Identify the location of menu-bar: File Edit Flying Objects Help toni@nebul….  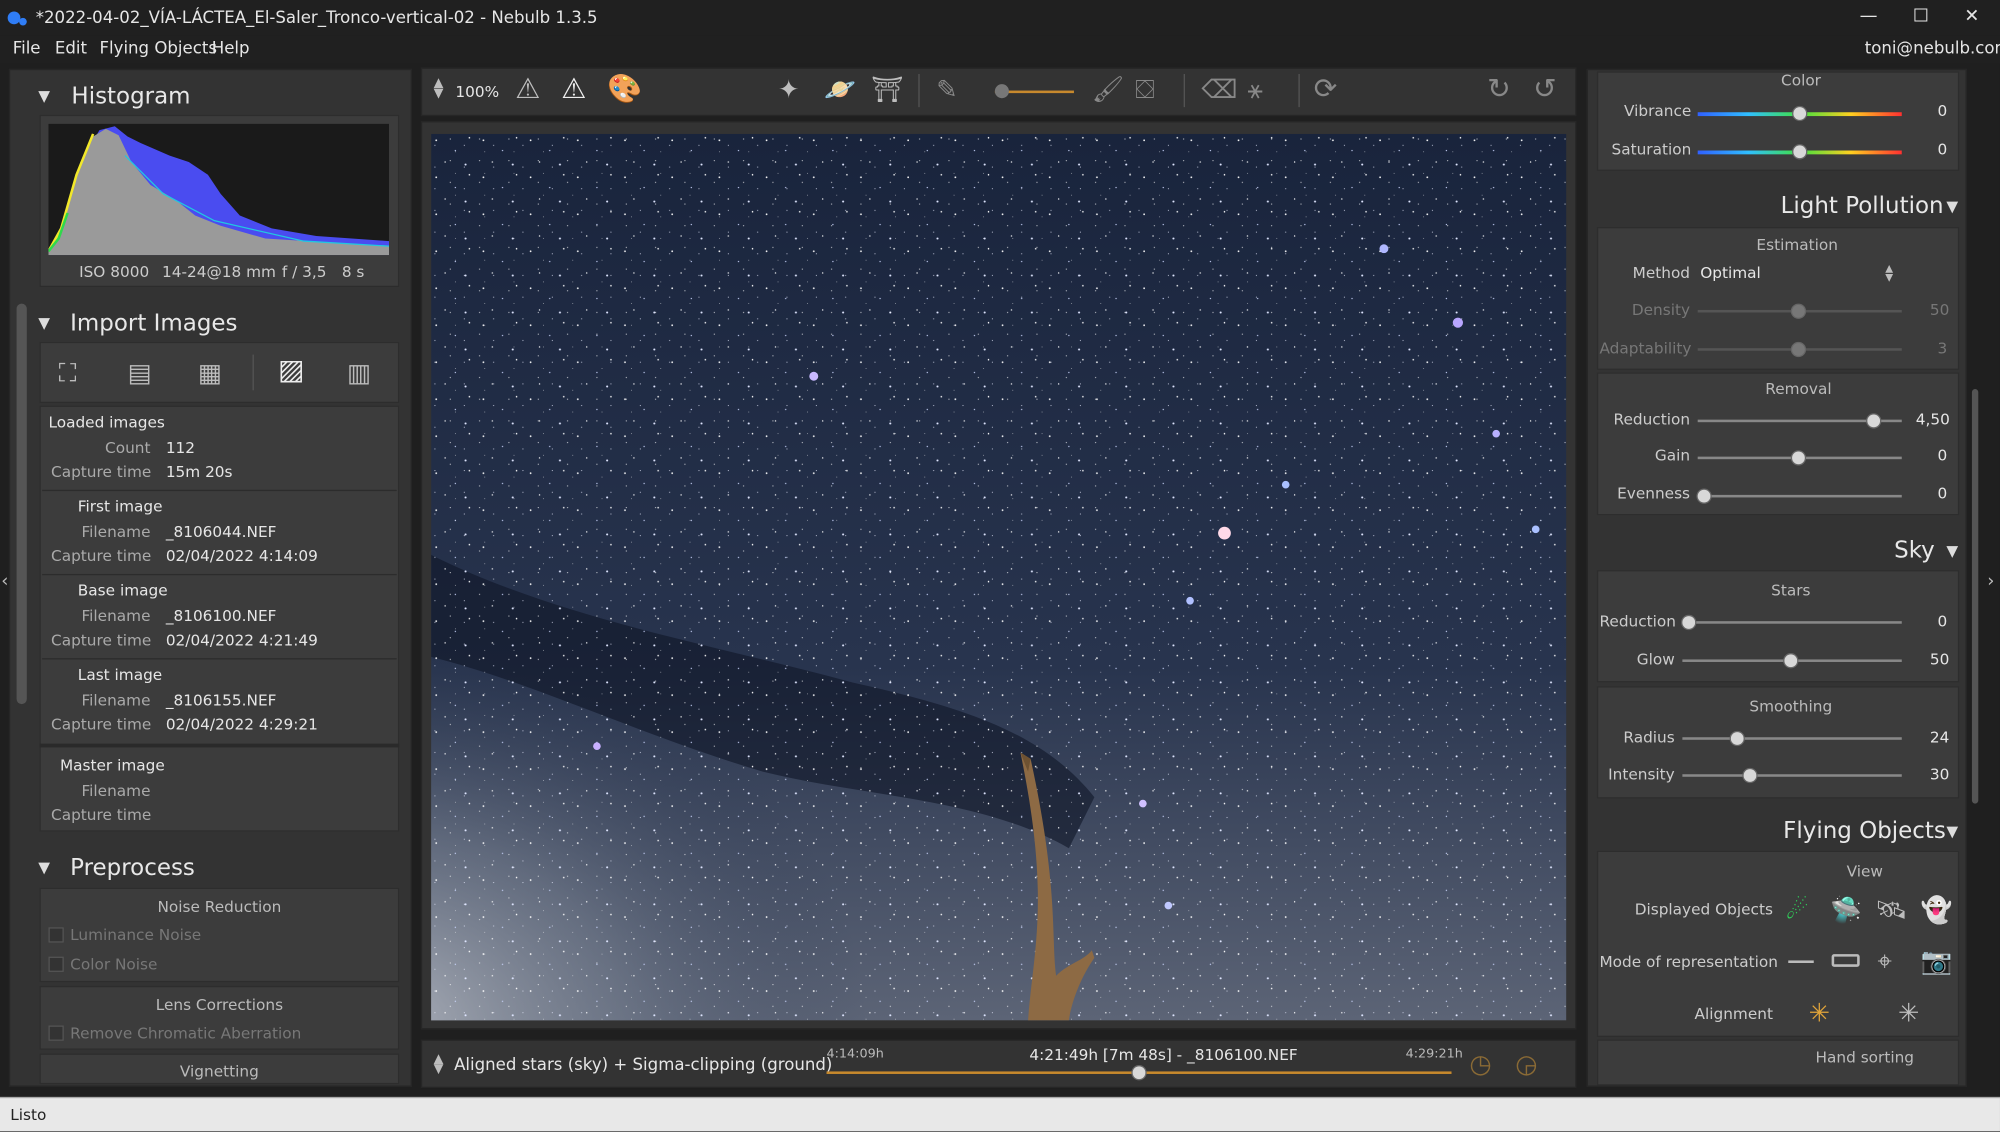
(1000, 49).